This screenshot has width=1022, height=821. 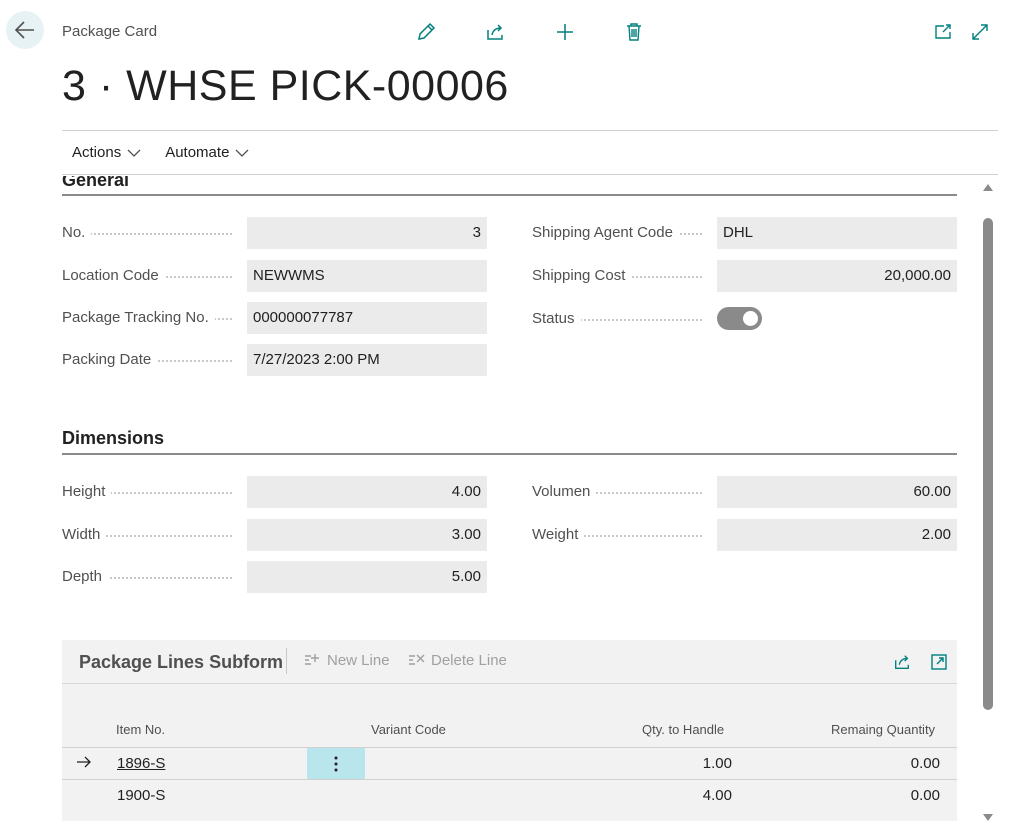 I want to click on new-line-icon, so click(x=312, y=659).